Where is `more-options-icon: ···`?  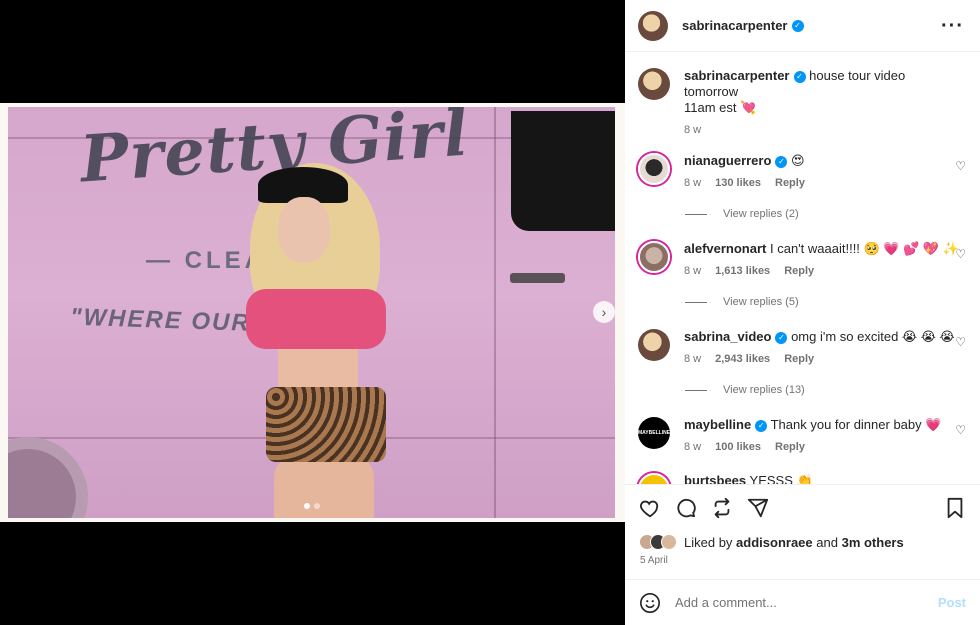
more-options-icon: ··· is located at coordinates (952, 26).